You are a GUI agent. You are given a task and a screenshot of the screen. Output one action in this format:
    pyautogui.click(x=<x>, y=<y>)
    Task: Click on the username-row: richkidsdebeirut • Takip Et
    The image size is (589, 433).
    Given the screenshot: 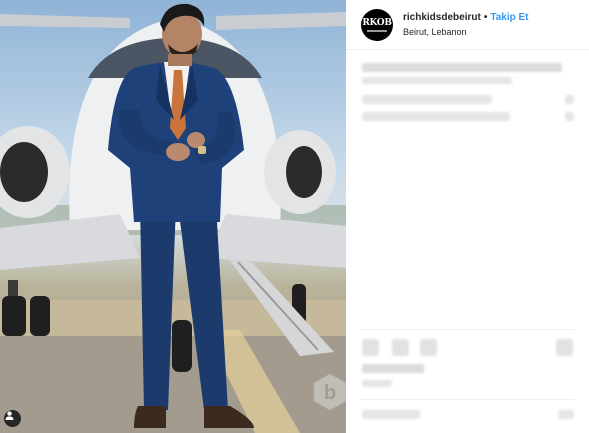 What is the action you would take?
    pyautogui.click(x=465, y=17)
    